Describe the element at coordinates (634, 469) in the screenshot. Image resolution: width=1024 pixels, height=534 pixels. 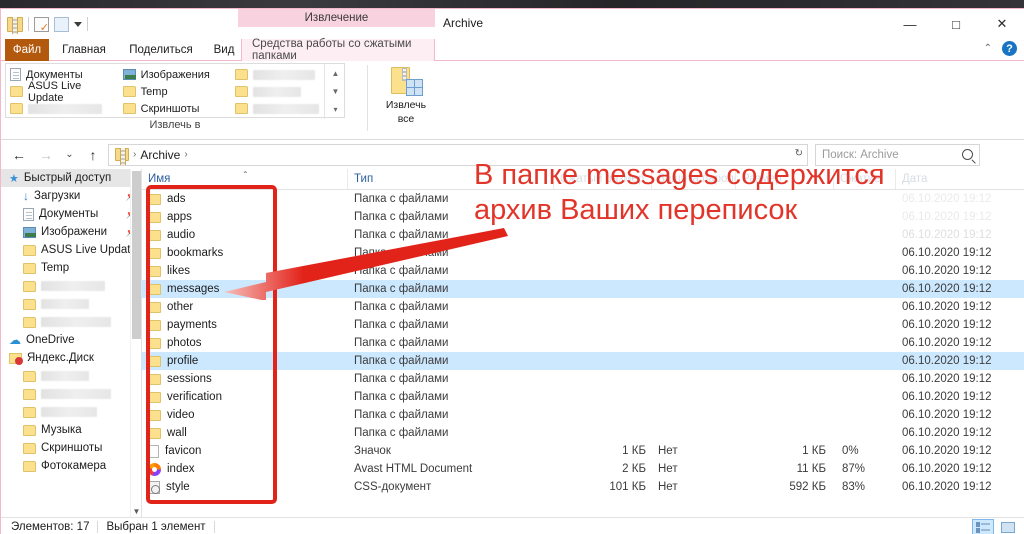
I see `cell-compressed-size: 2 КБ` at that location.